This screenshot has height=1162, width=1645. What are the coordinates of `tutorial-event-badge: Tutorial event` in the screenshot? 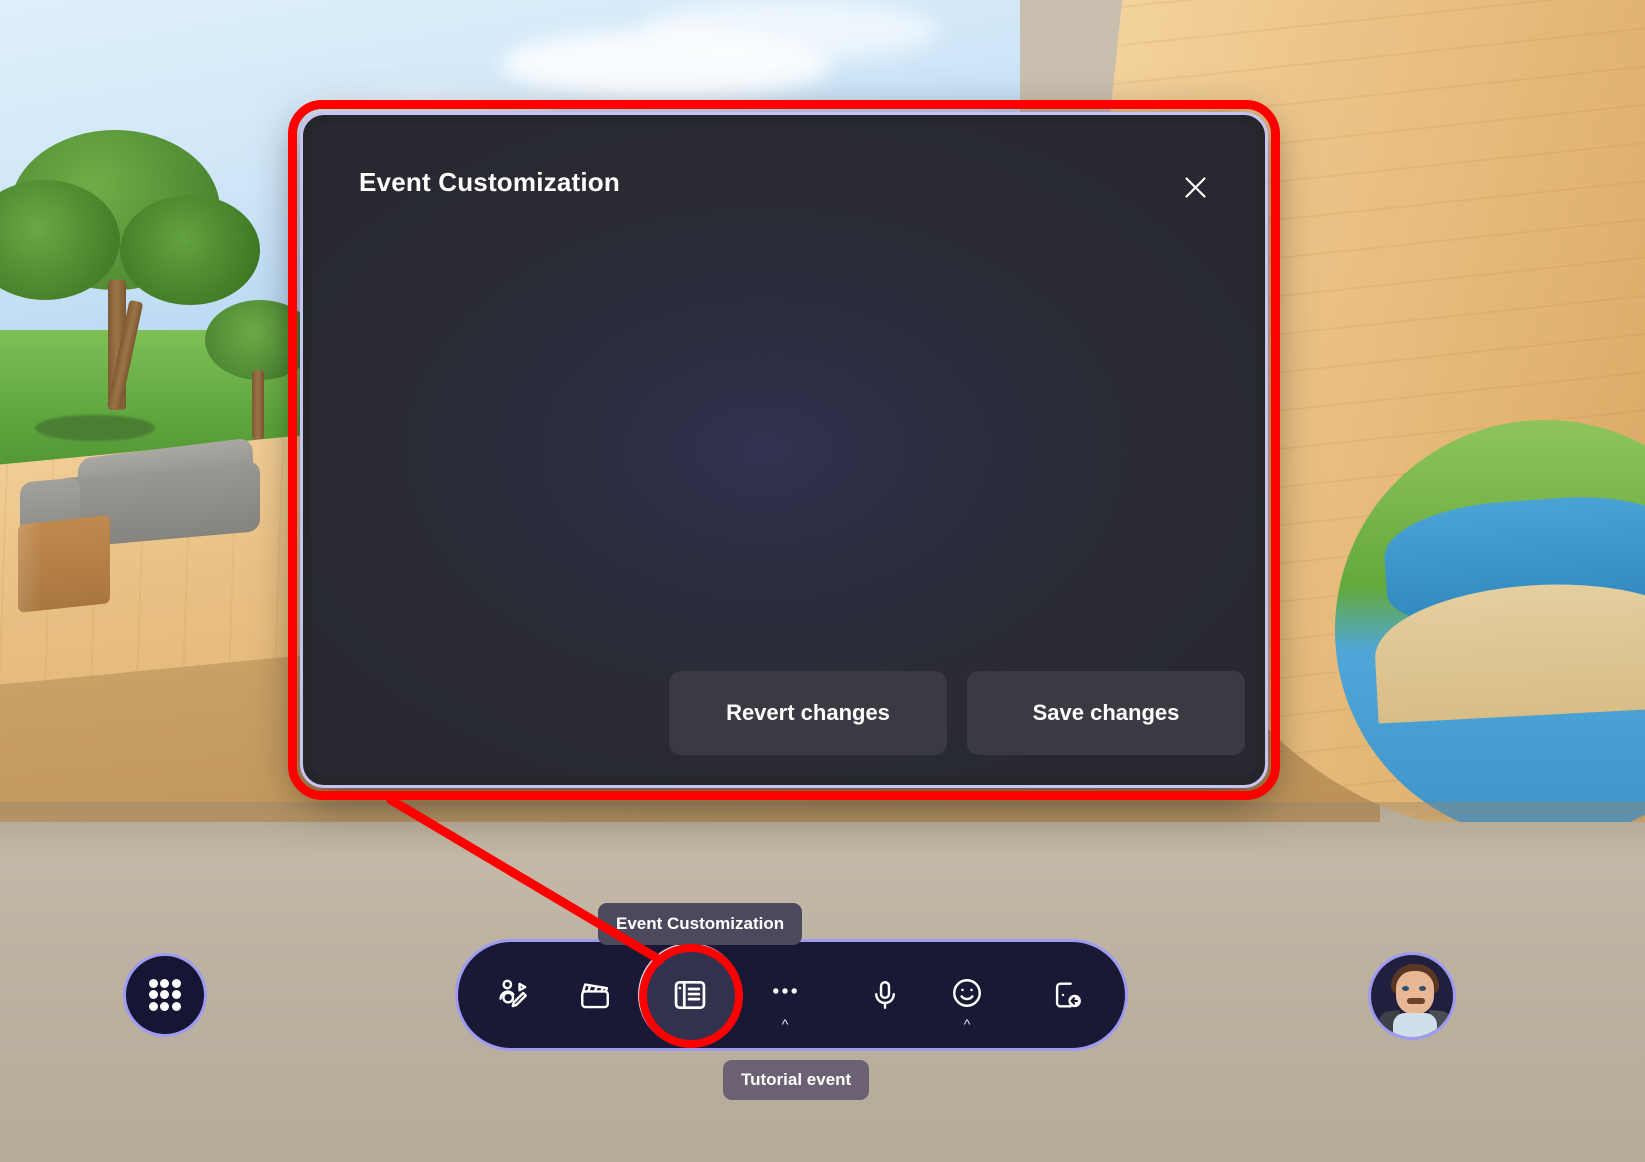 It's located at (796, 1080).